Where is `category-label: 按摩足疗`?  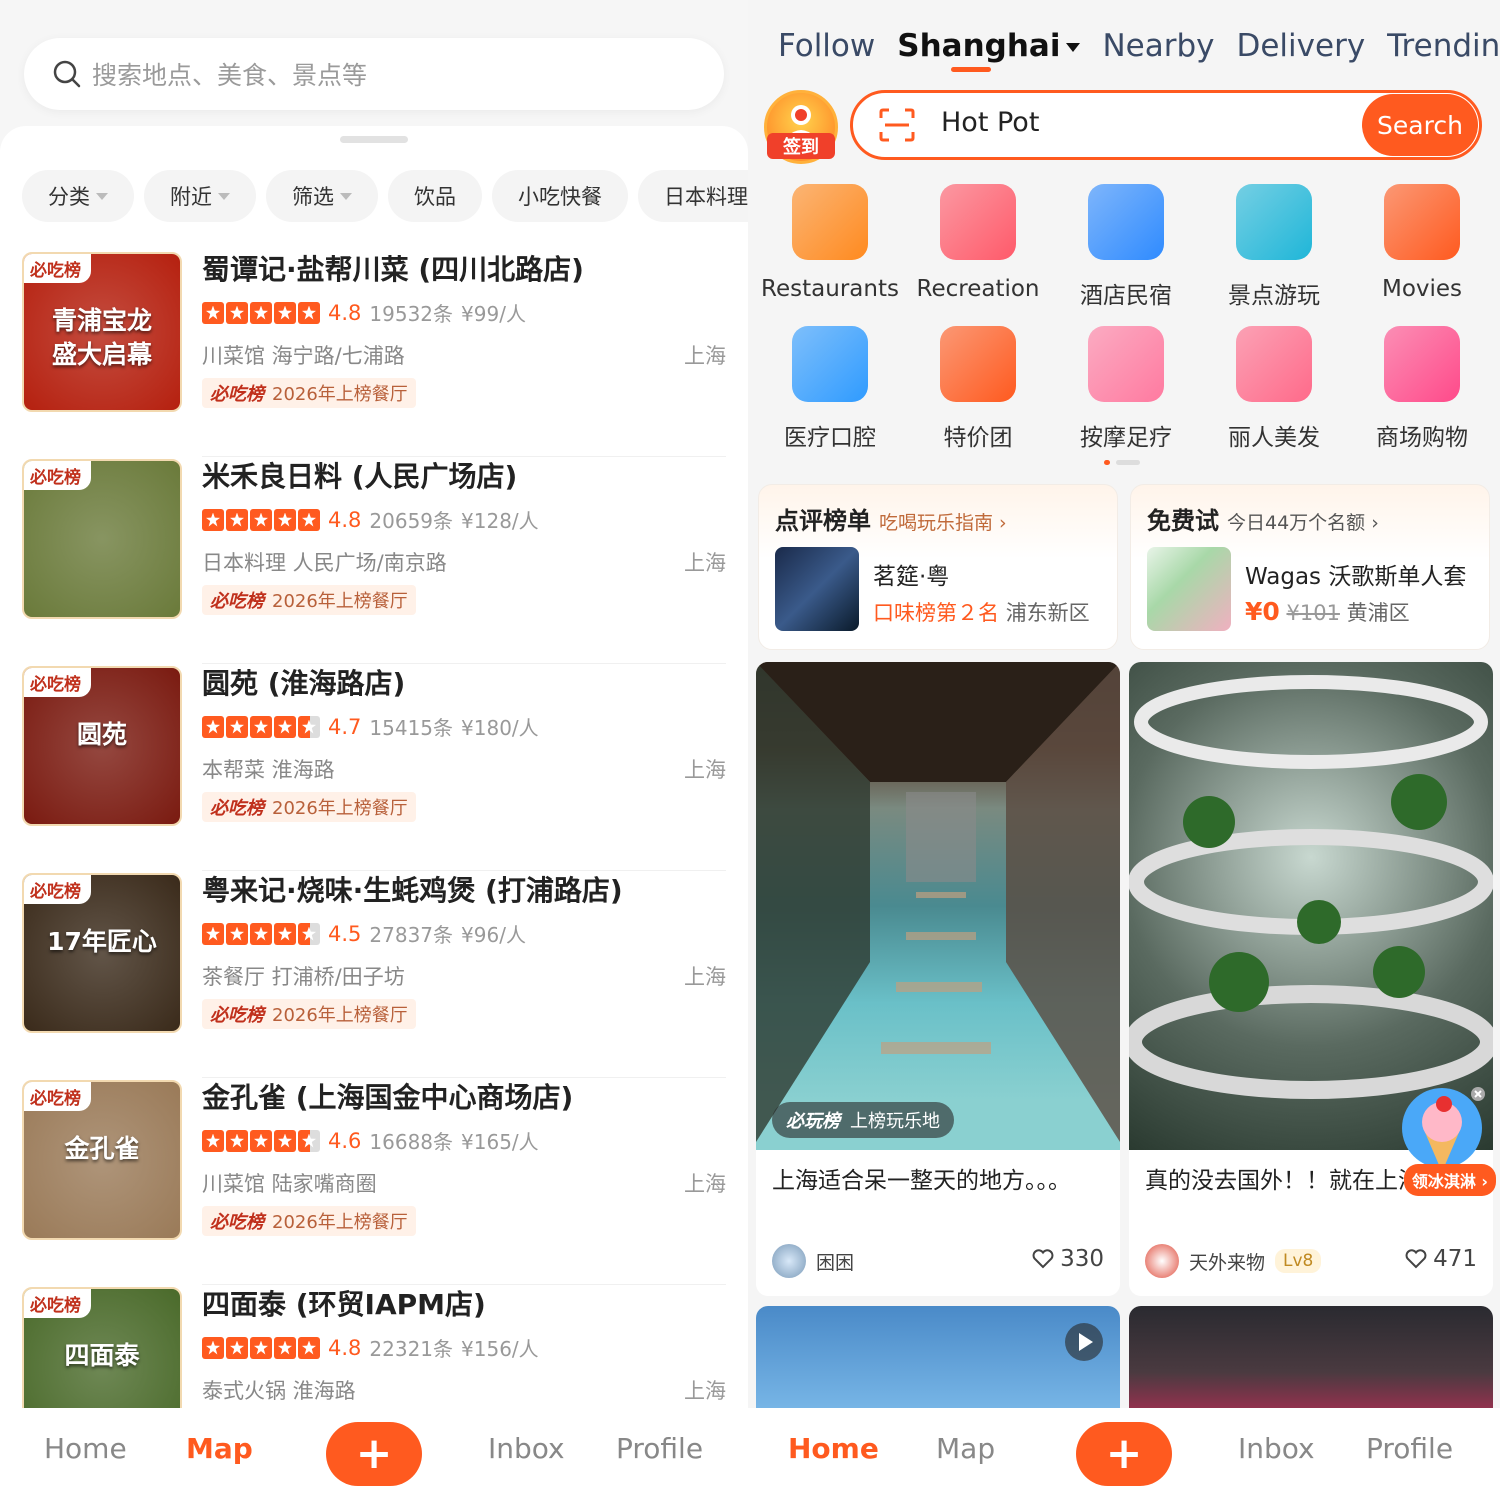
category-label: 按摩足疗 is located at coordinates (1126, 438).